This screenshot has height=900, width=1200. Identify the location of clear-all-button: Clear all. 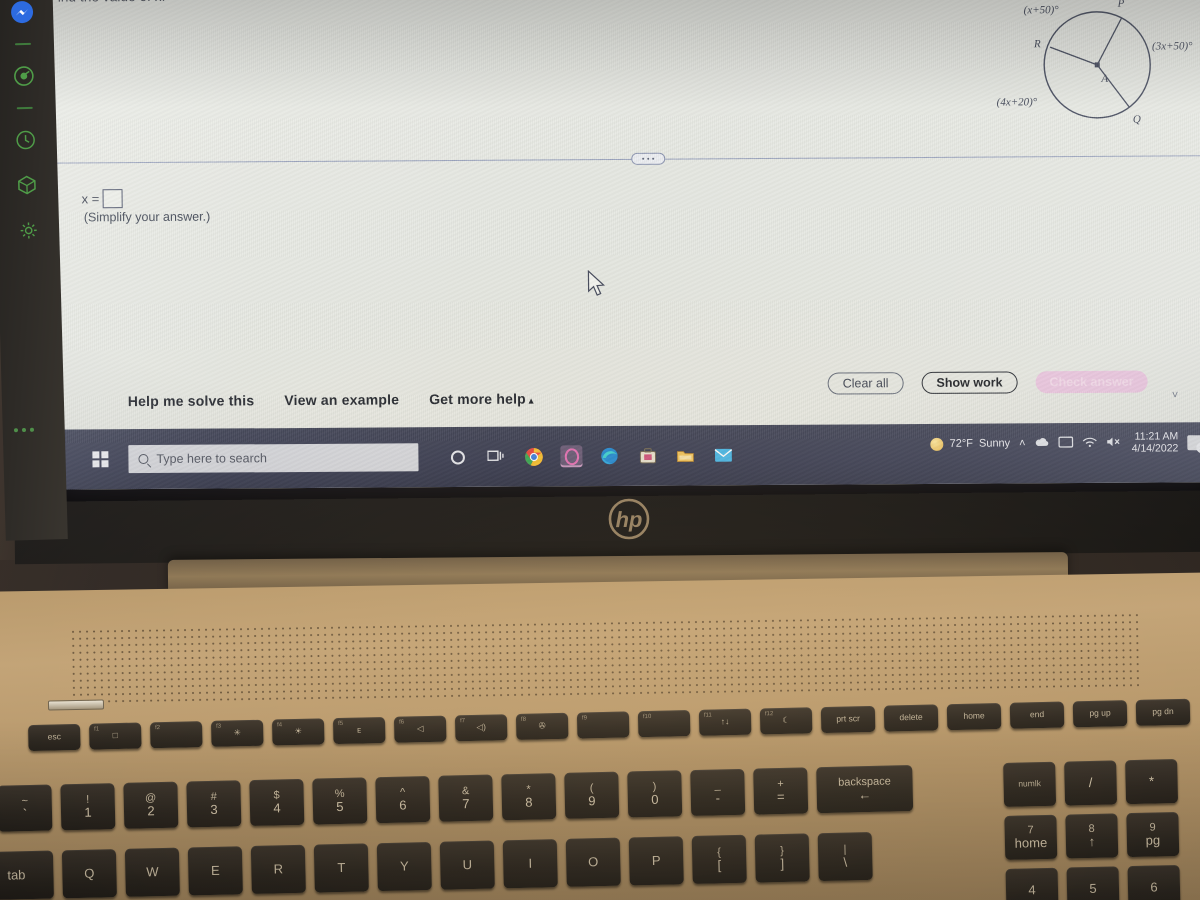
(865, 383).